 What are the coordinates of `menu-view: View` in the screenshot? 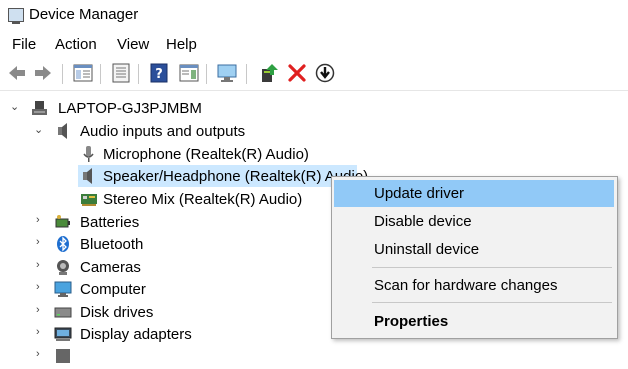 It's located at (133, 44).